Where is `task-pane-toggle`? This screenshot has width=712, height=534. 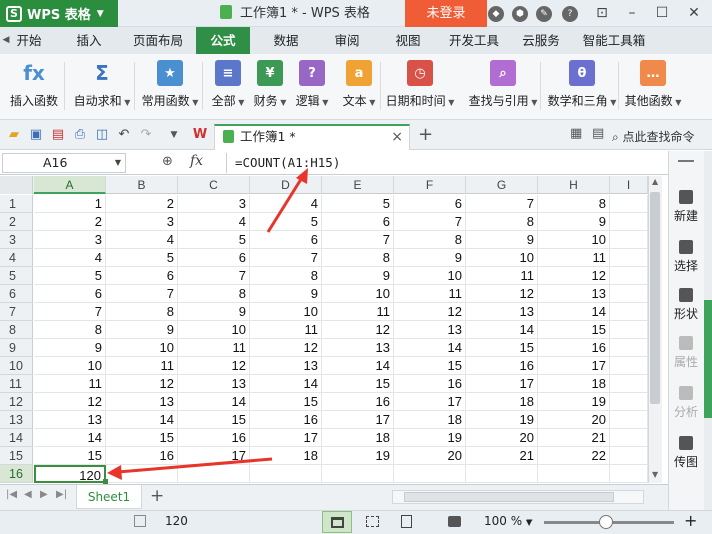 task-pane-toggle is located at coordinates (708, 359).